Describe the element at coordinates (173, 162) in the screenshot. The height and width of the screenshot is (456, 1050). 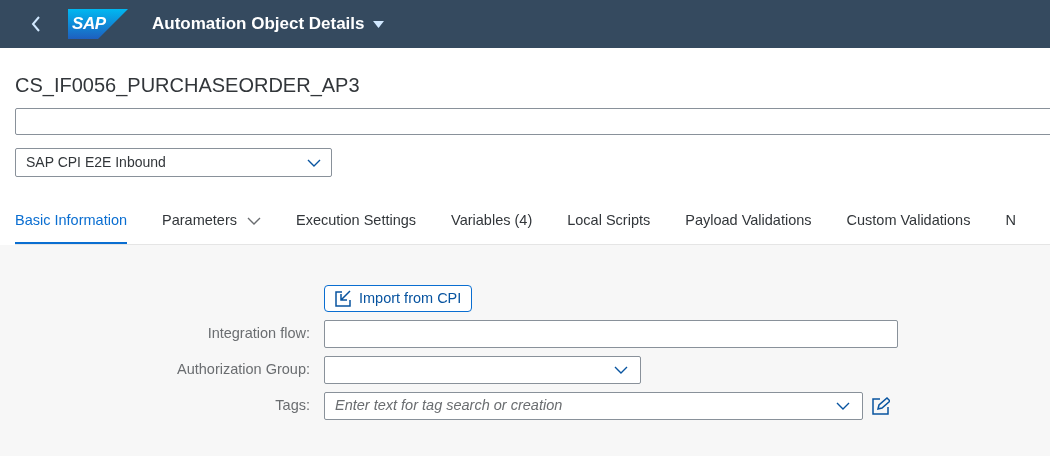
I see `type-select: SAP CPI E2E Inbound` at that location.